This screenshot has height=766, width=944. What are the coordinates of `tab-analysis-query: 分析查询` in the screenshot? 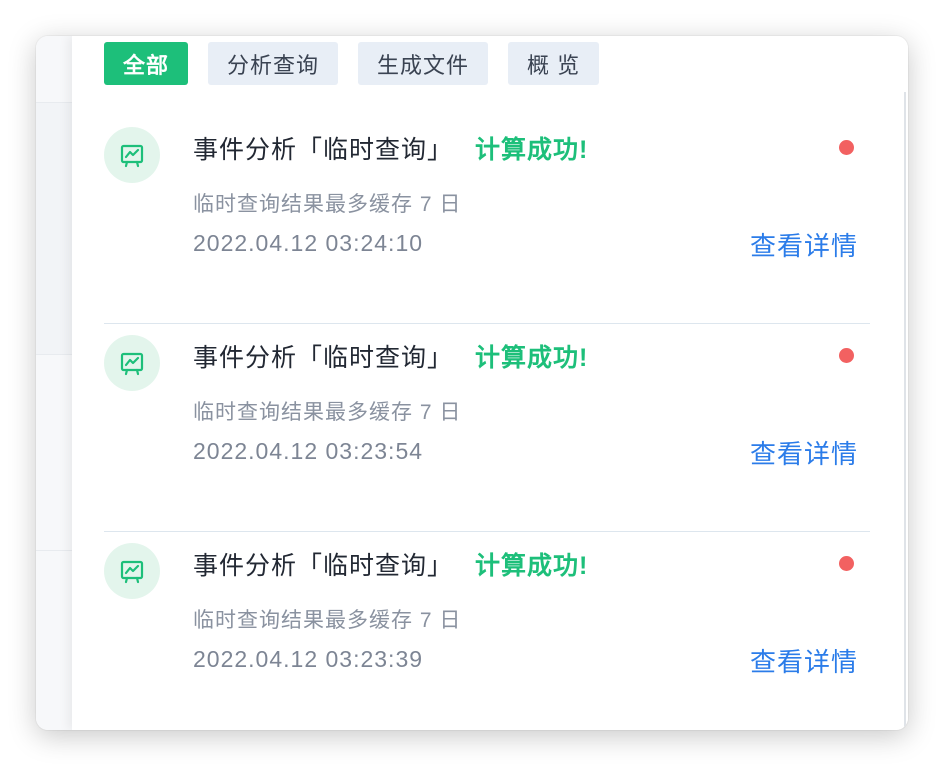 It's located at (273, 63).